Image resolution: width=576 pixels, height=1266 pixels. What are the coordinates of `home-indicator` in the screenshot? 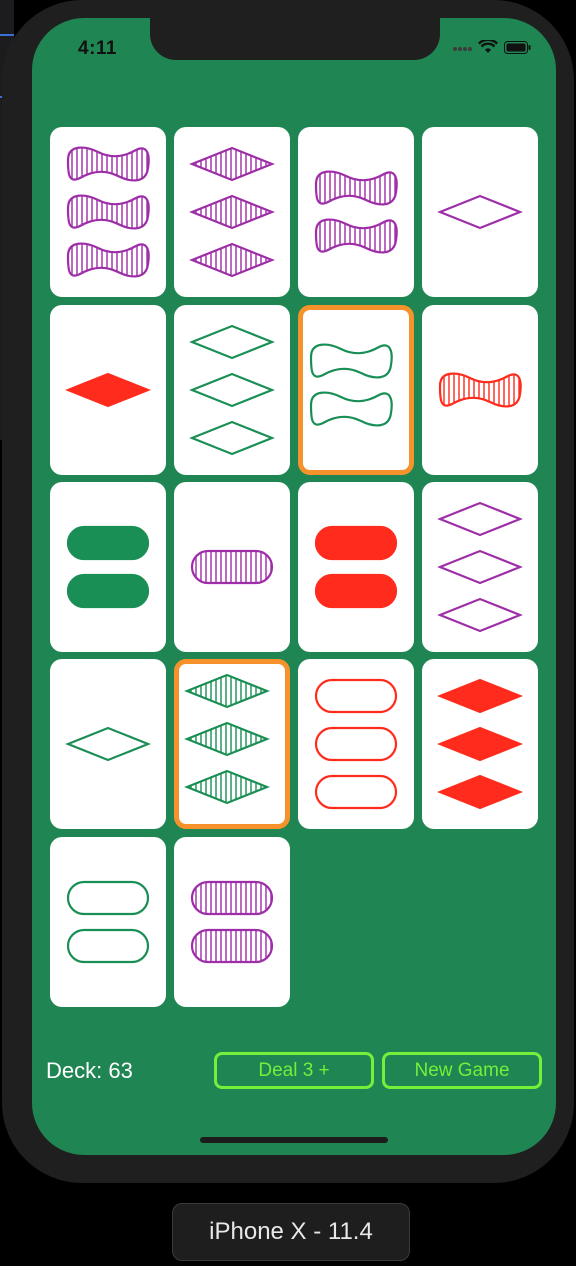 It's located at (294, 1140).